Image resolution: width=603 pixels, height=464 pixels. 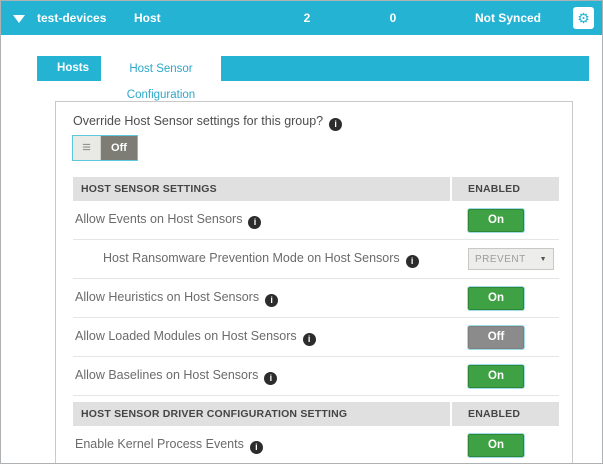 I want to click on toggle-state-label: Off, so click(x=119, y=148).